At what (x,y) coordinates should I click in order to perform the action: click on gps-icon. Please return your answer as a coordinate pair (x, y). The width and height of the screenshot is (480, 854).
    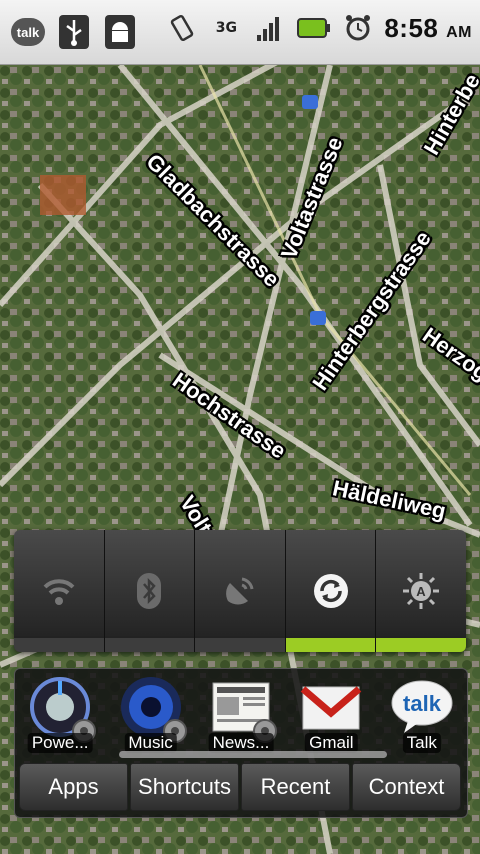
    Looking at the image, I should click on (240, 591).